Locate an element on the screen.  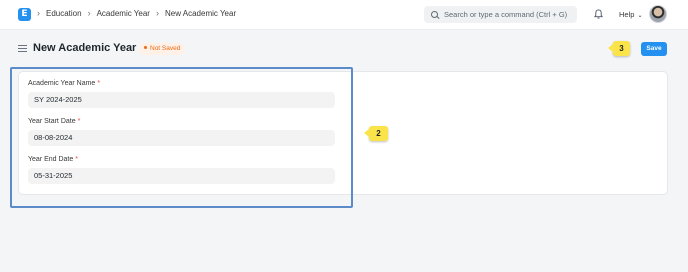
app-logo: E is located at coordinates (24, 14).